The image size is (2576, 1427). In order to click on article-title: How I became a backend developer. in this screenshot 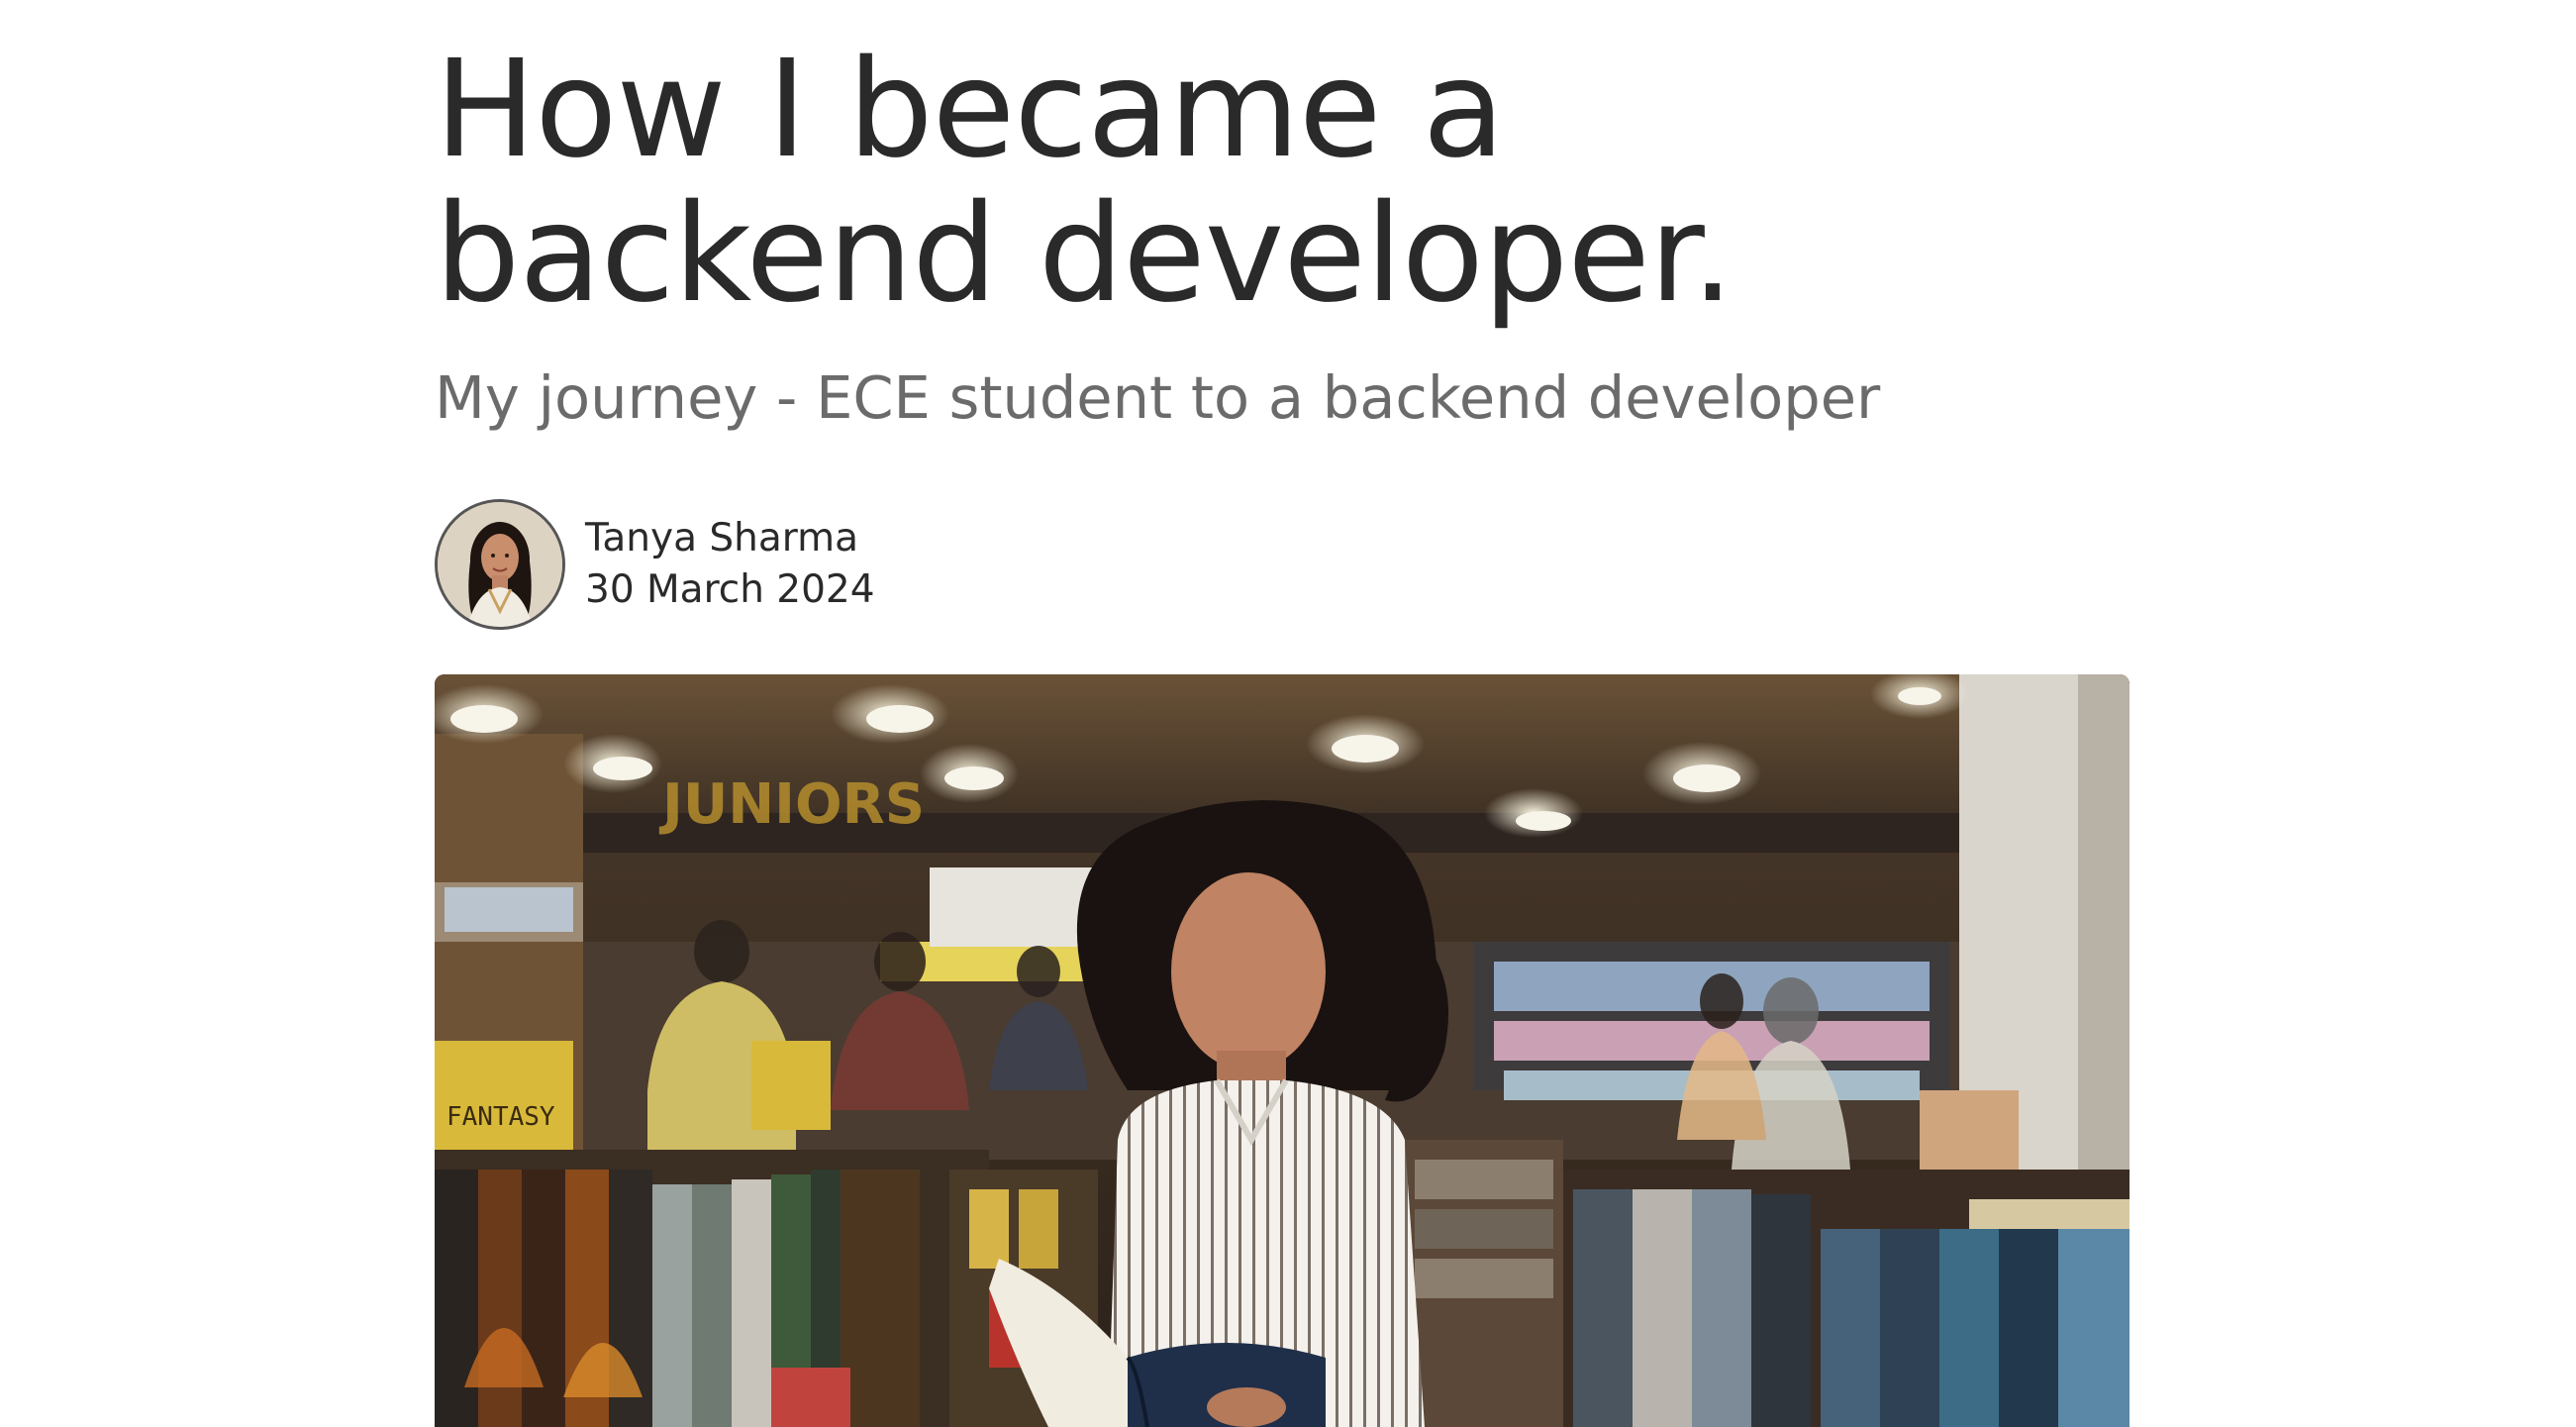, I will do `click(1277, 182)`.